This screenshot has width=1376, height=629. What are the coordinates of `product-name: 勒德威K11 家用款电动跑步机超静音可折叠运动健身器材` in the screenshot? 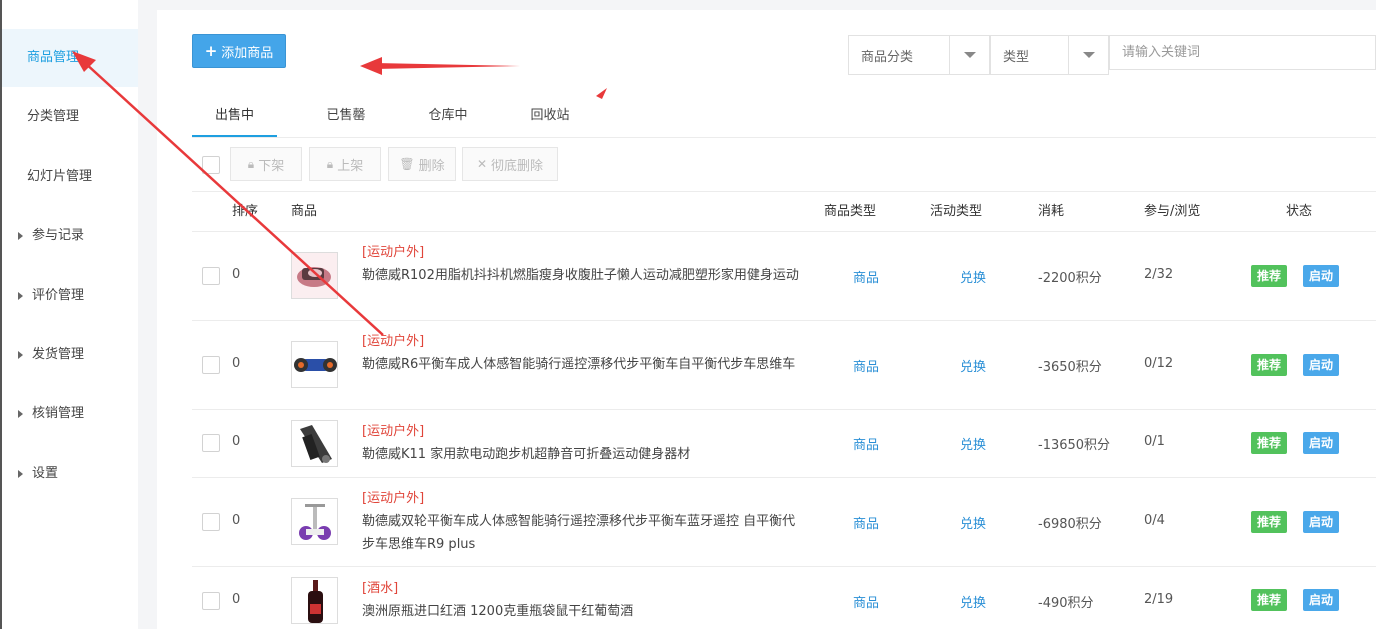 It's located at (582, 454).